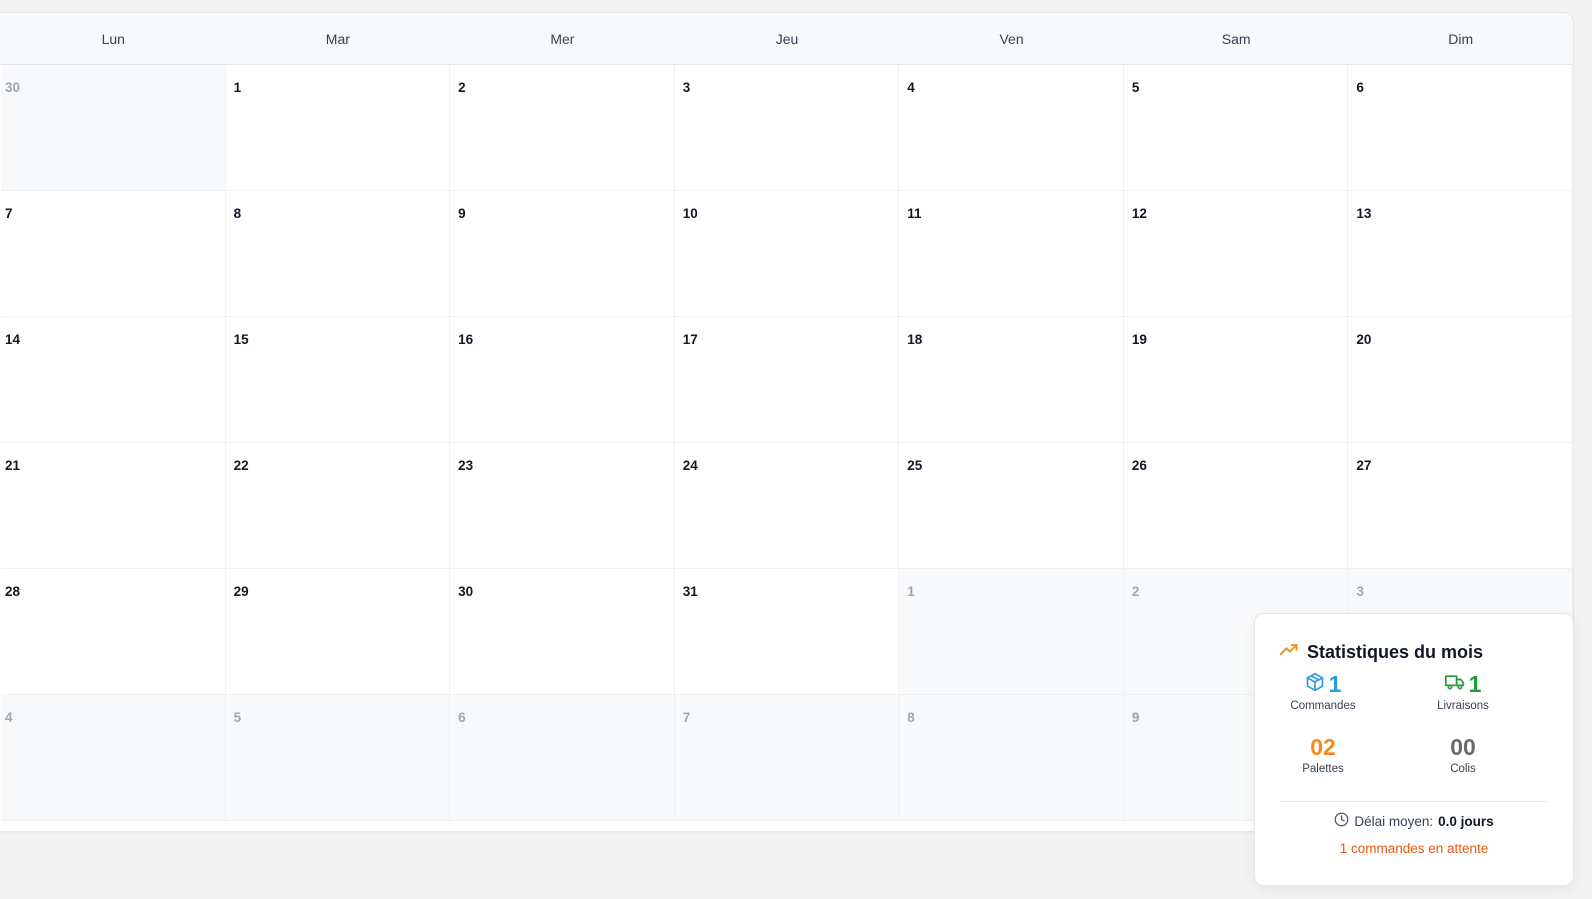  What do you see at coordinates (466, 591) in the screenshot?
I see `day-number: 30` at bounding box center [466, 591].